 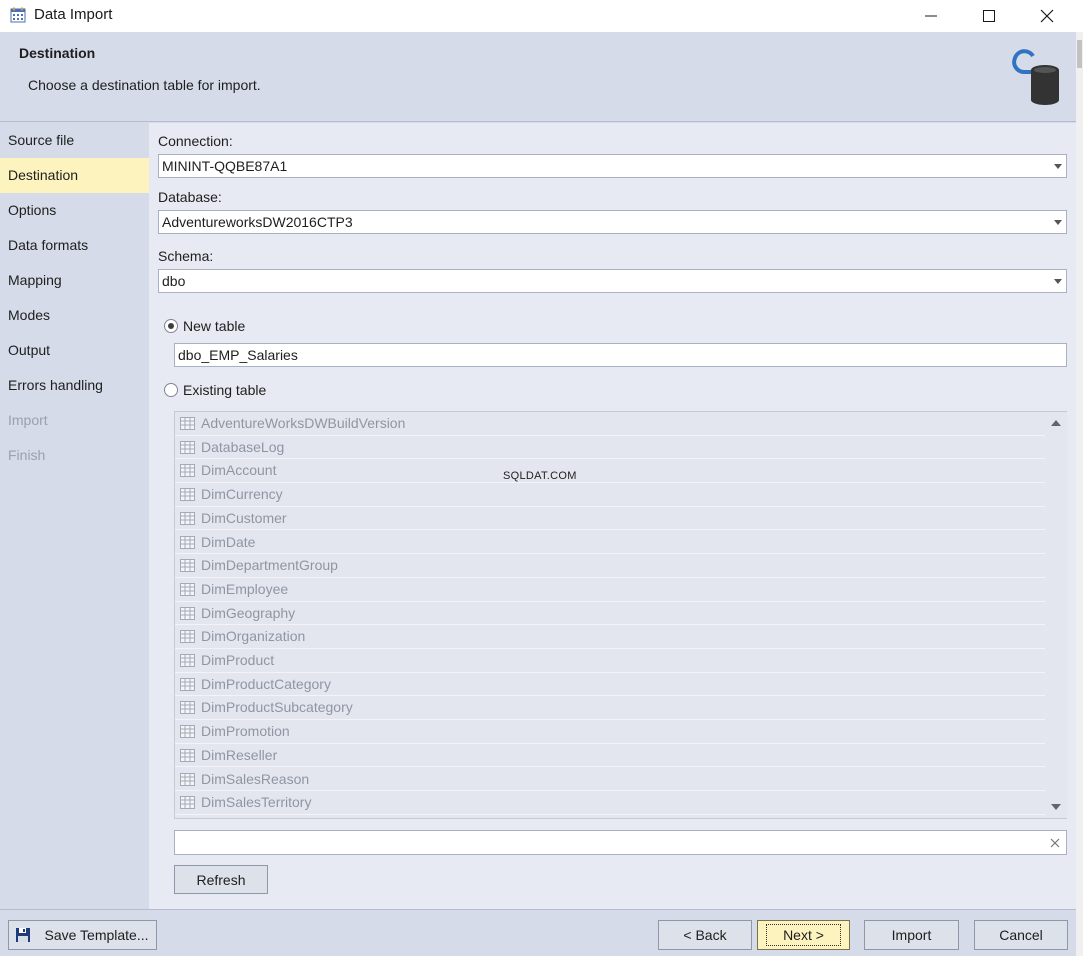 What do you see at coordinates (610, 661) in the screenshot?
I see `table-list-item: DimProduct` at bounding box center [610, 661].